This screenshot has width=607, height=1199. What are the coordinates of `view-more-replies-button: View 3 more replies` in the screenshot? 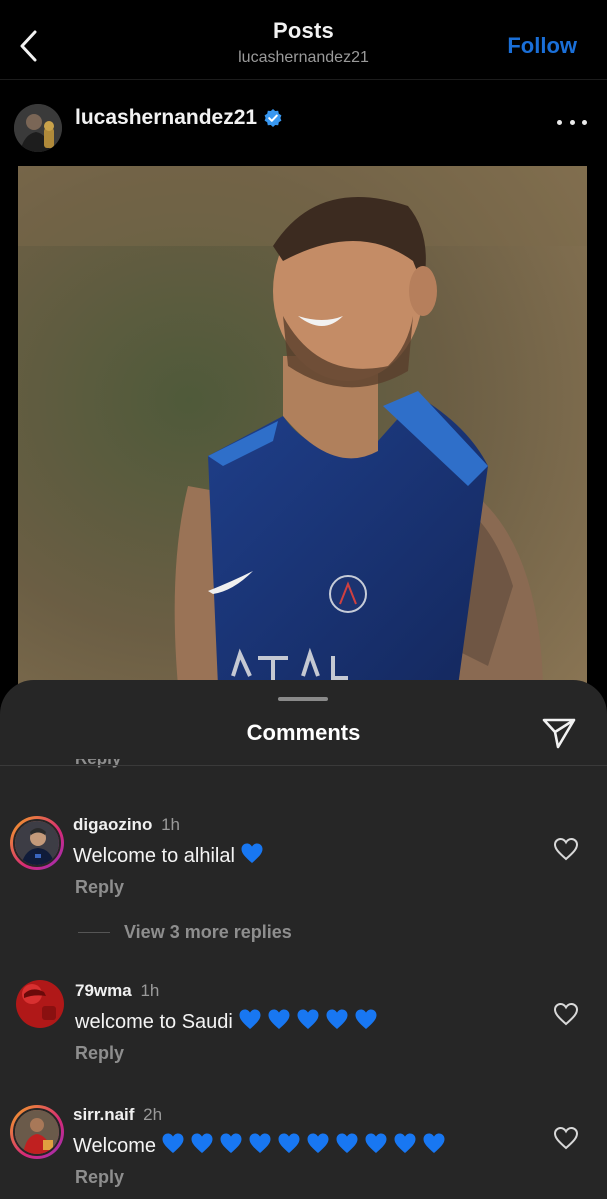 It's located at (185, 932).